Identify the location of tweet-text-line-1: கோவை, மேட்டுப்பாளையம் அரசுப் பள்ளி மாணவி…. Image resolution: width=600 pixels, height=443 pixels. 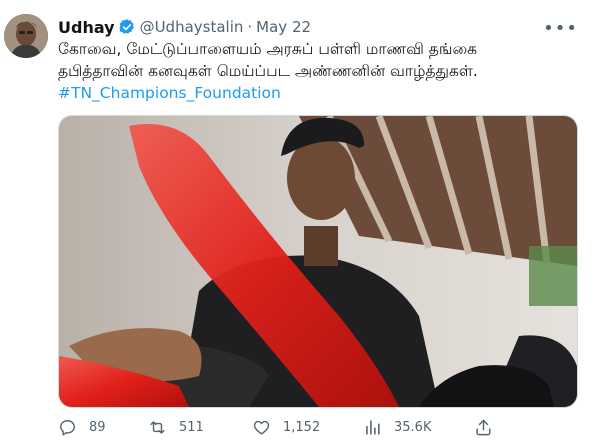
(268, 49).